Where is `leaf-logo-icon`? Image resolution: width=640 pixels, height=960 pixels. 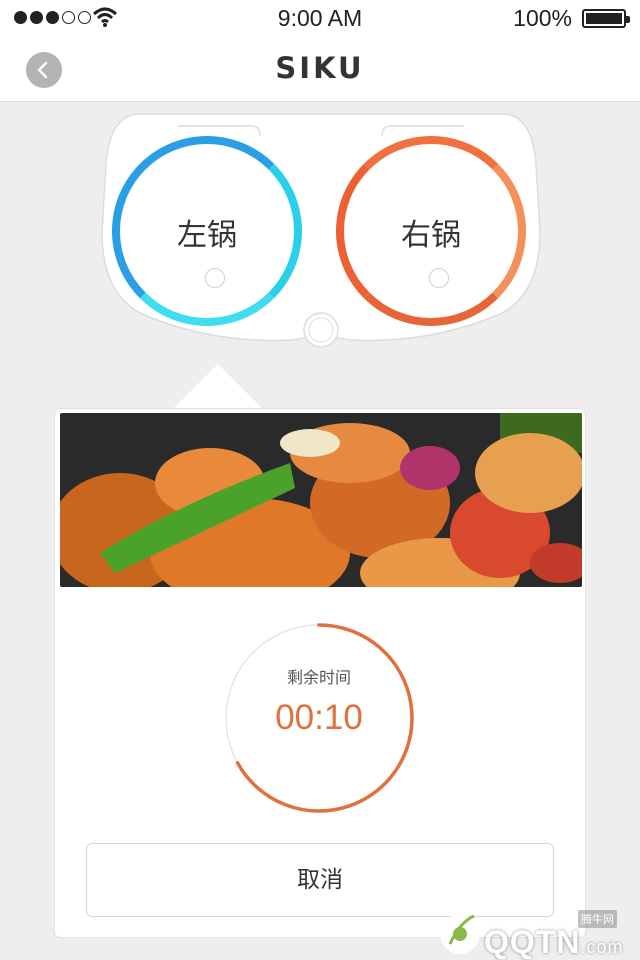 leaf-logo-icon is located at coordinates (460, 934).